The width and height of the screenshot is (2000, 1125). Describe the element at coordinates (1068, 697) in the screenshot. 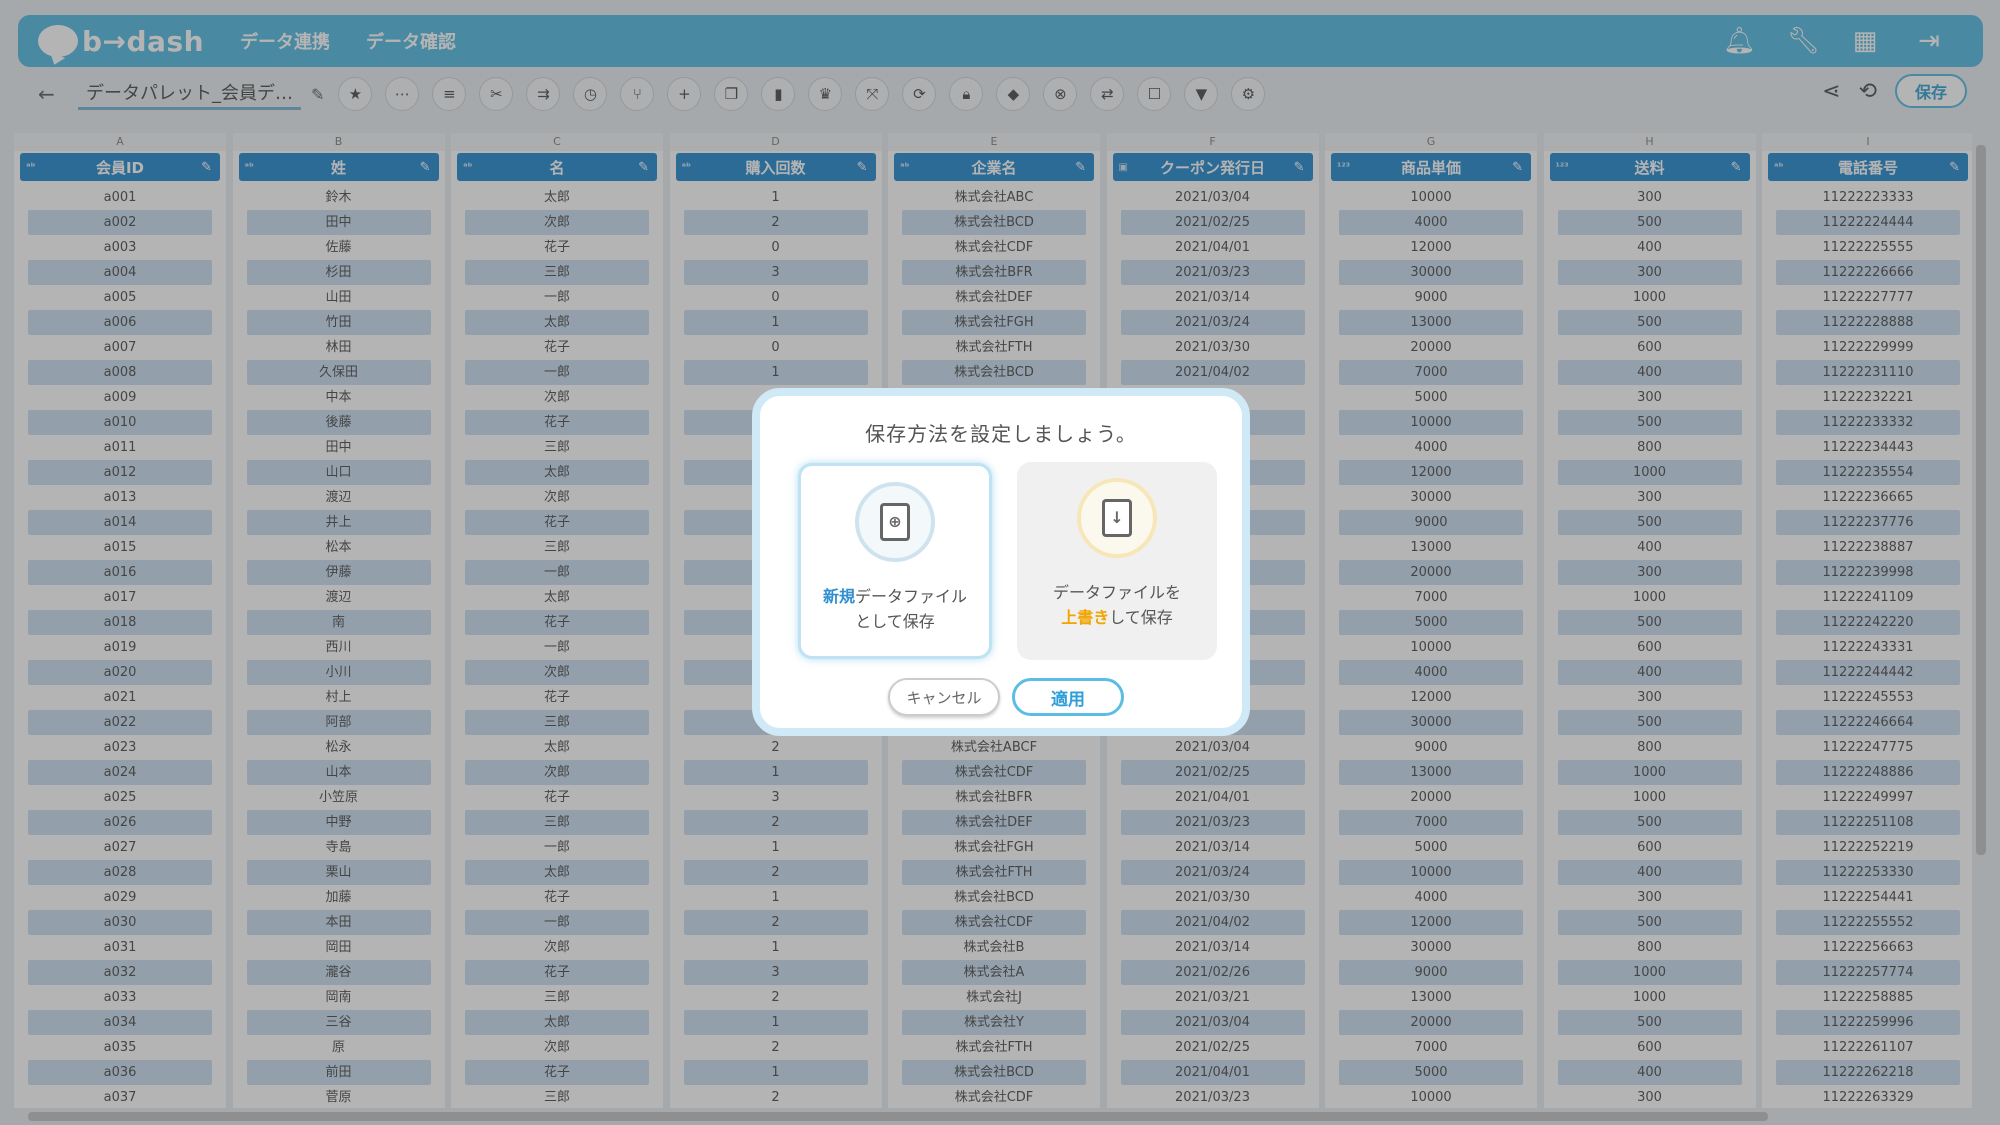

I see `apply-button: 適用` at that location.